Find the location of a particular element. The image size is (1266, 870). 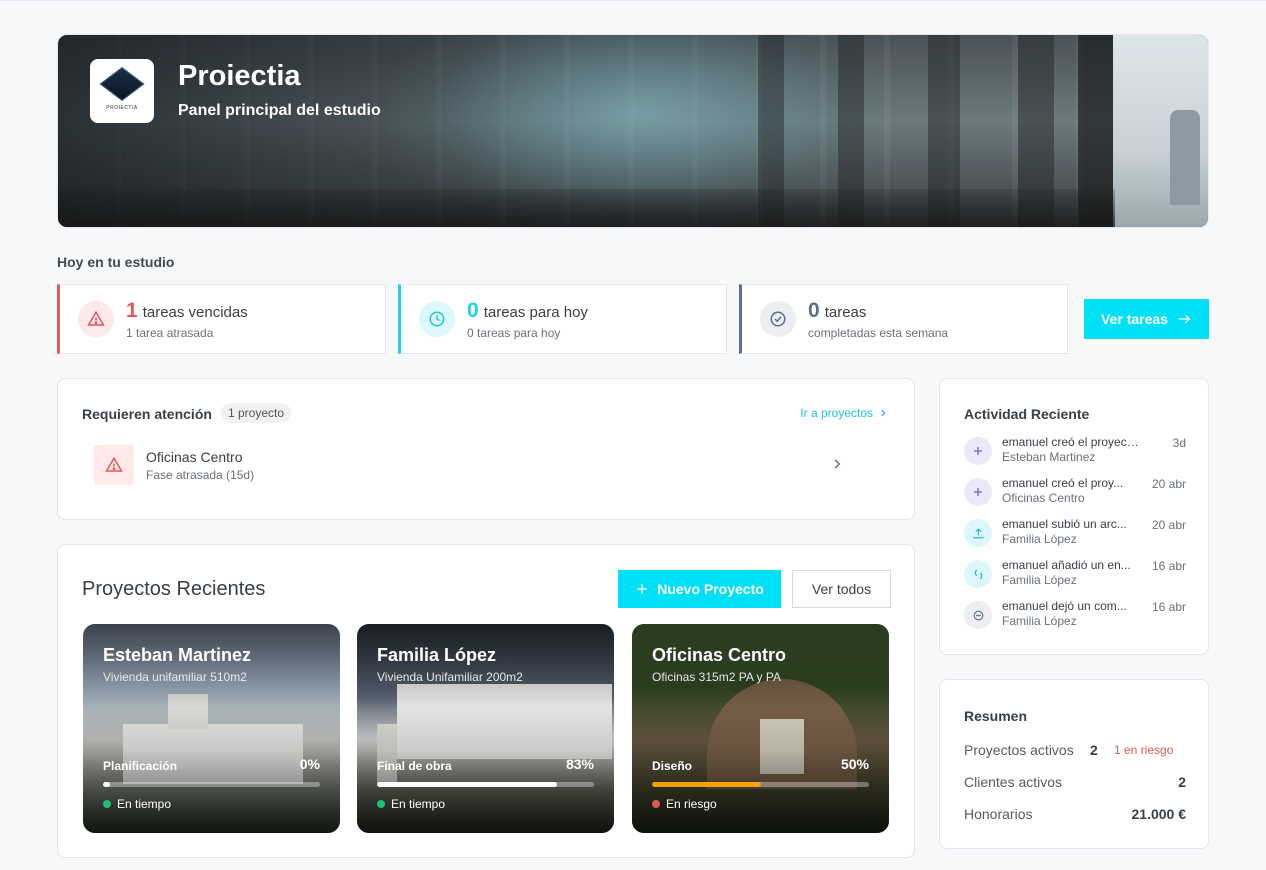

view-tasks-button: Ver tareas is located at coordinates (1146, 319).